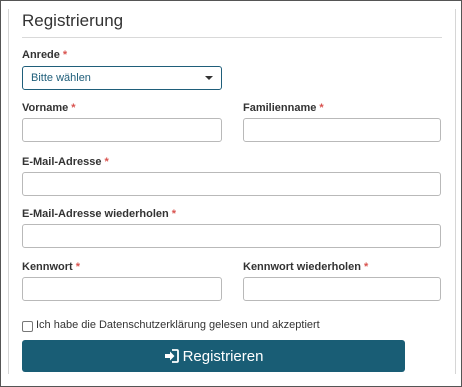 Image resolution: width=462 pixels, height=387 pixels. I want to click on salutation-select-value: Bitte wählen, so click(61, 78).